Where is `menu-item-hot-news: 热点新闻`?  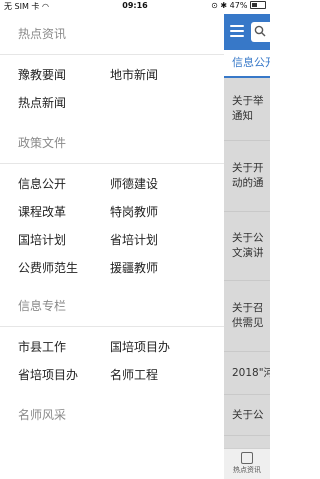 menu-item-hot-news: 热点新闻 is located at coordinates (64, 103).